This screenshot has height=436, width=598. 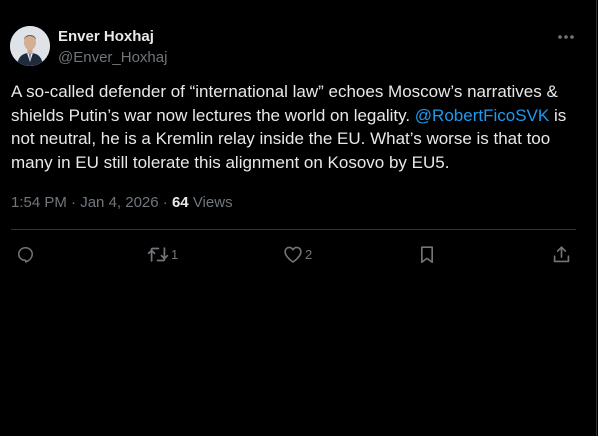 What do you see at coordinates (119, 202) in the screenshot?
I see `tweet-date: Jan 4, 2026` at bounding box center [119, 202].